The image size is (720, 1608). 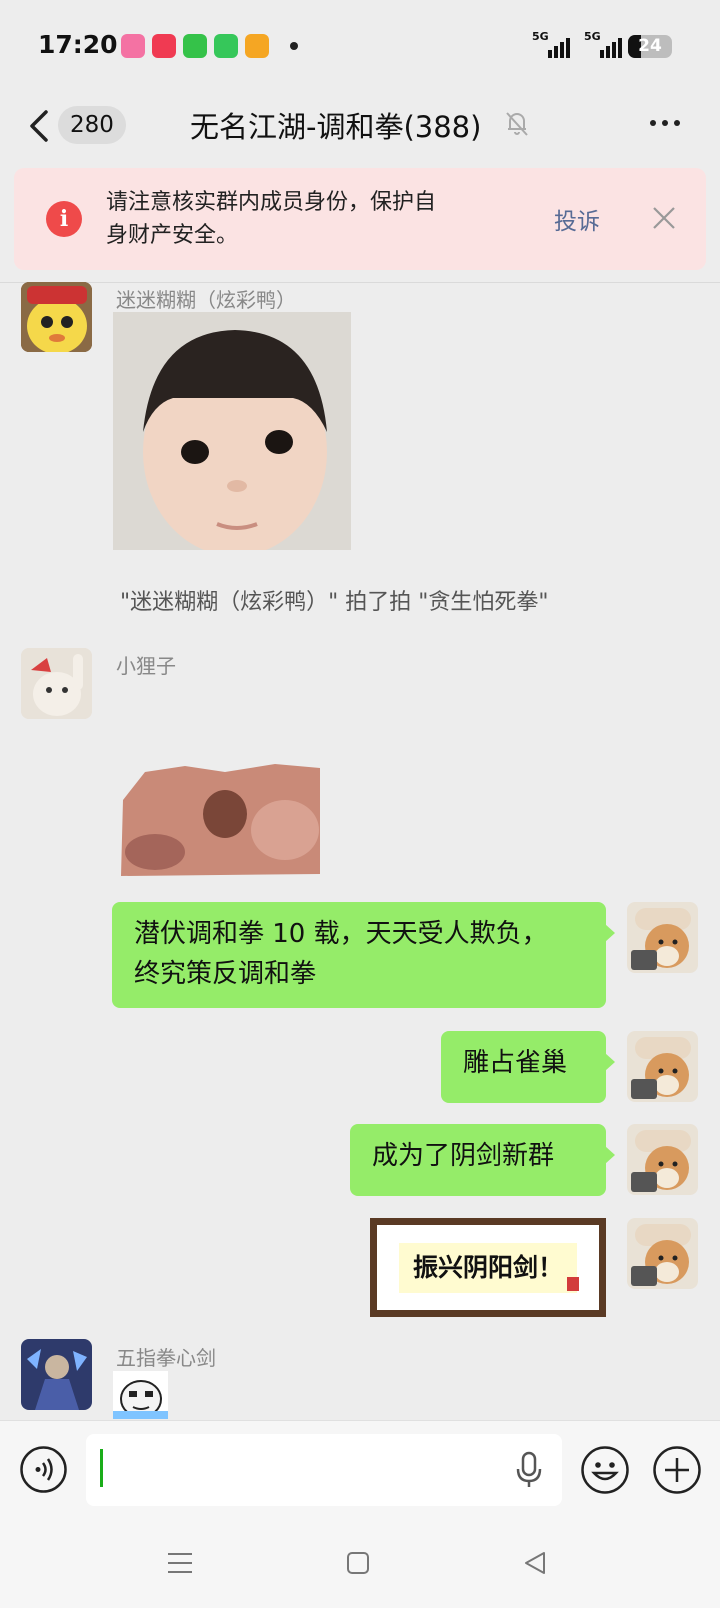 What do you see at coordinates (577, 219) in the screenshot?
I see `report-link: 投诉` at bounding box center [577, 219].